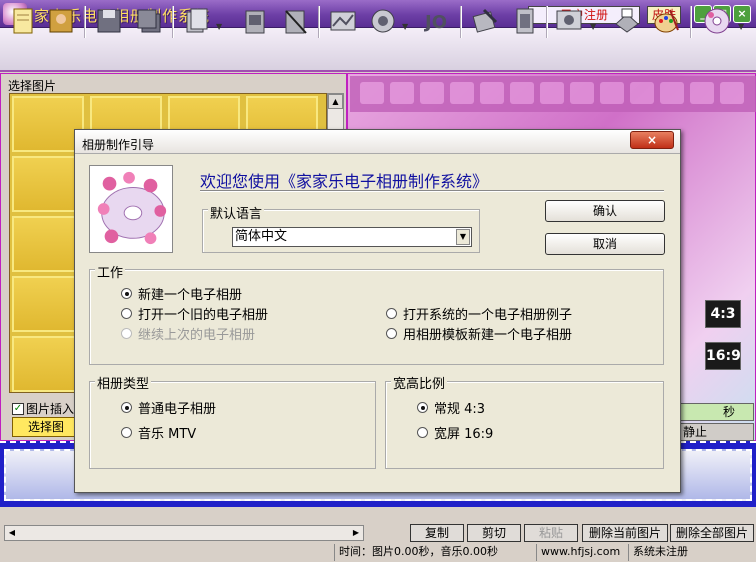 This screenshot has height=562, width=756. I want to click on insert-picture-label: 图片插入, so click(50, 409).